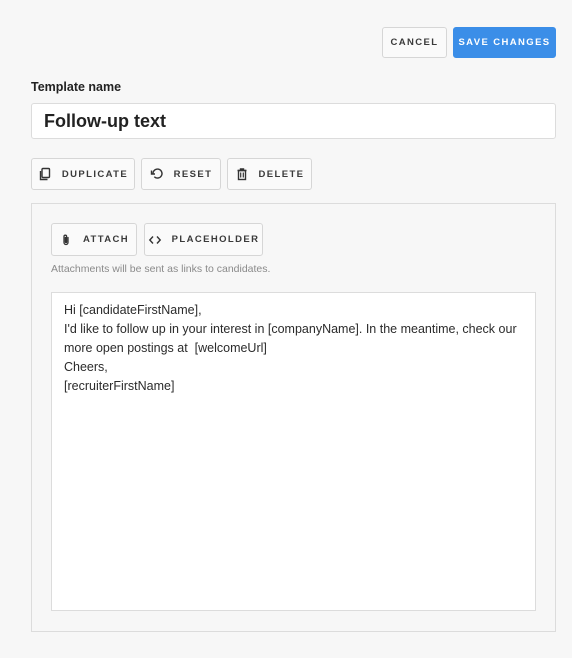  What do you see at coordinates (165, 348) in the screenshot?
I see `message-line: more open postings at [welcomeUrl]` at bounding box center [165, 348].